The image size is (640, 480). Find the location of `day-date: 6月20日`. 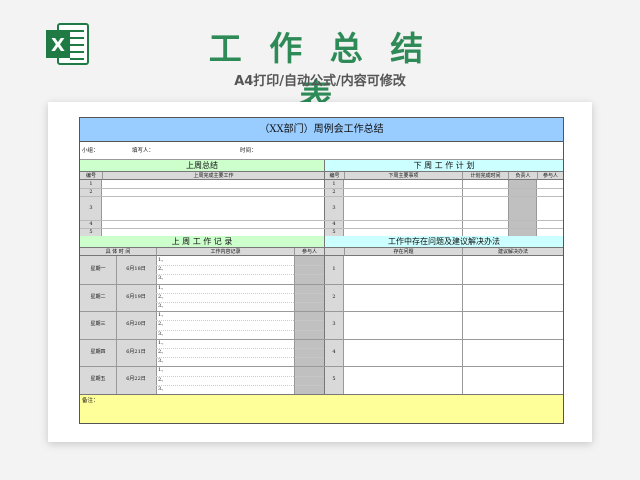

day-date: 6月20日 is located at coordinates (136, 324).